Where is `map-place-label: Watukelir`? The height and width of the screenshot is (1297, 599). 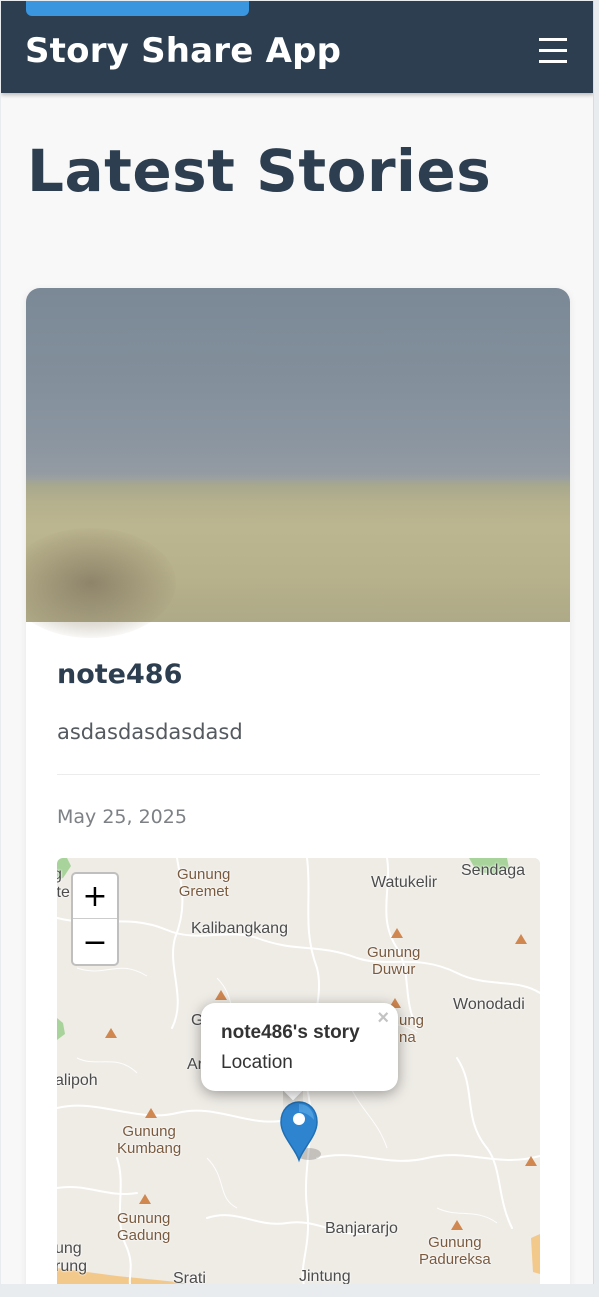 map-place-label: Watukelir is located at coordinates (404, 882).